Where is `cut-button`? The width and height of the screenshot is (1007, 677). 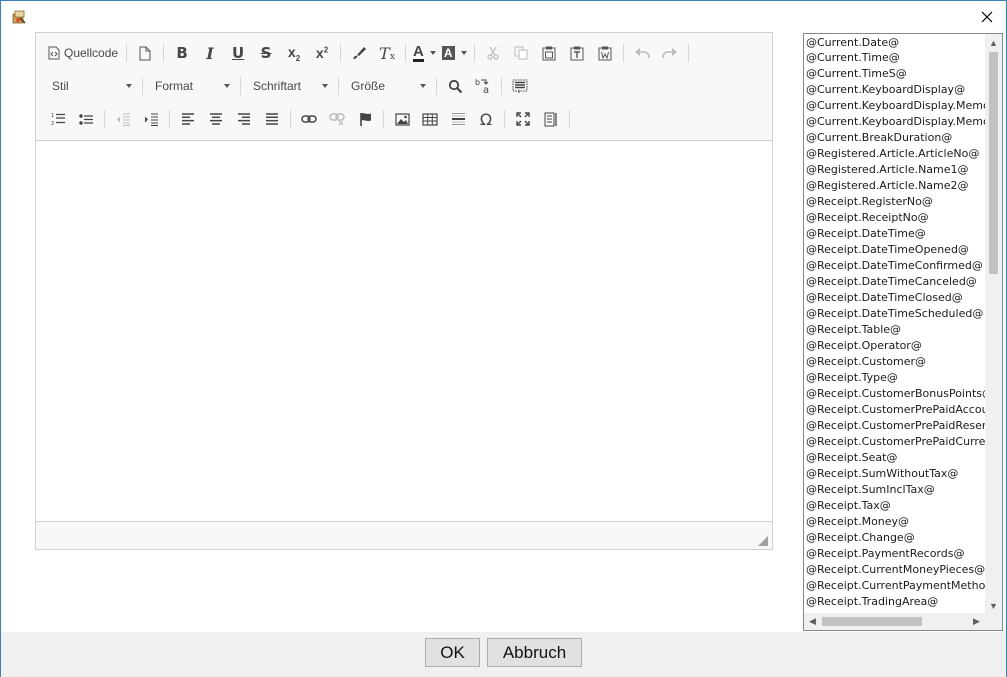
cut-button is located at coordinates (493, 53).